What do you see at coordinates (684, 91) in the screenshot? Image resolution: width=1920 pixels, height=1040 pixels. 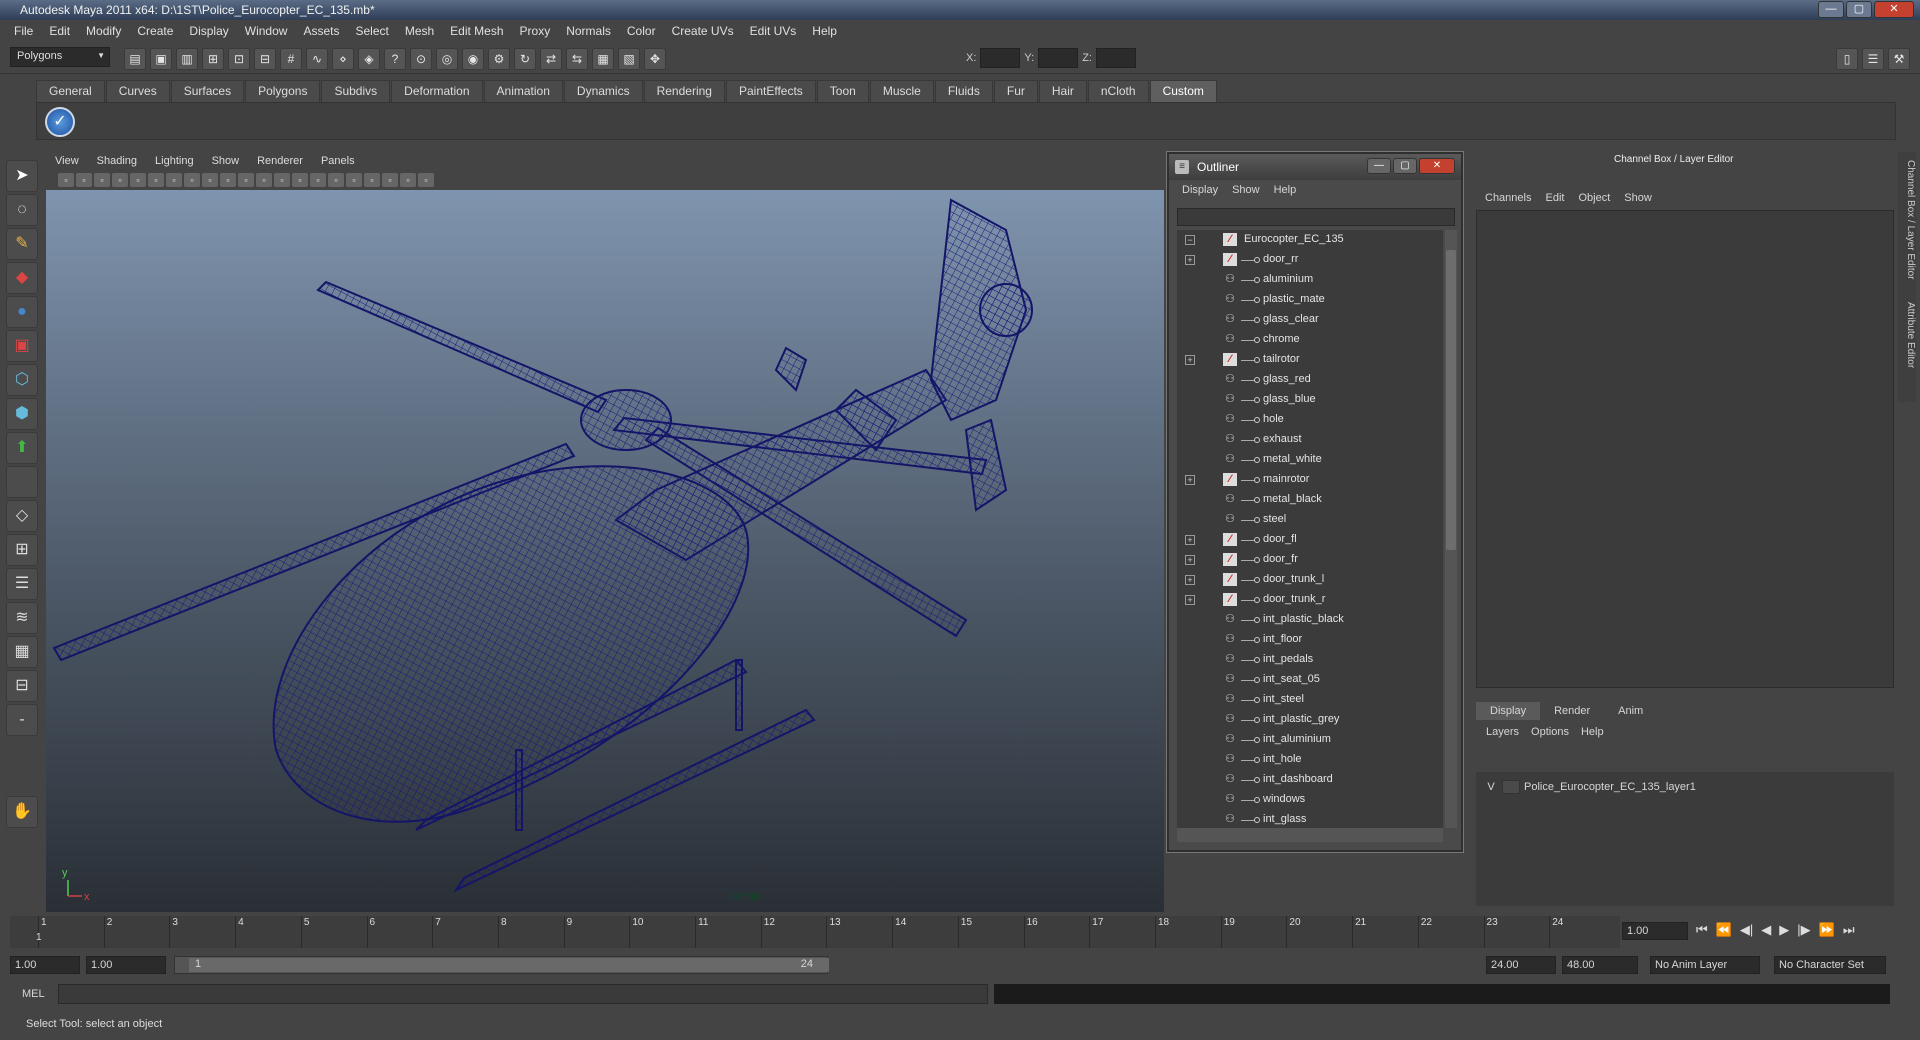 I see `shelf-tab-rendering: Rendering` at bounding box center [684, 91].